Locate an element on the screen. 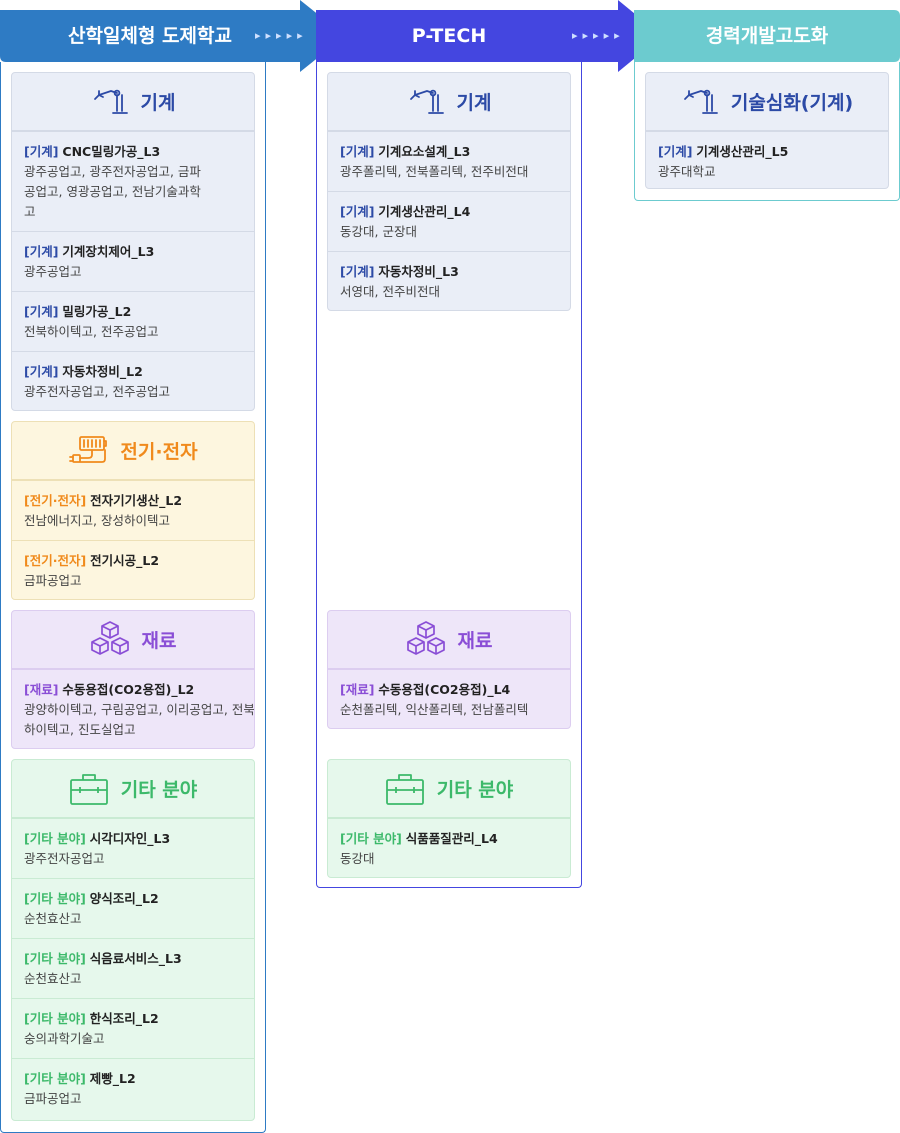  program-schools: 광주전자공업고, 전주공업고 is located at coordinates (97, 391).